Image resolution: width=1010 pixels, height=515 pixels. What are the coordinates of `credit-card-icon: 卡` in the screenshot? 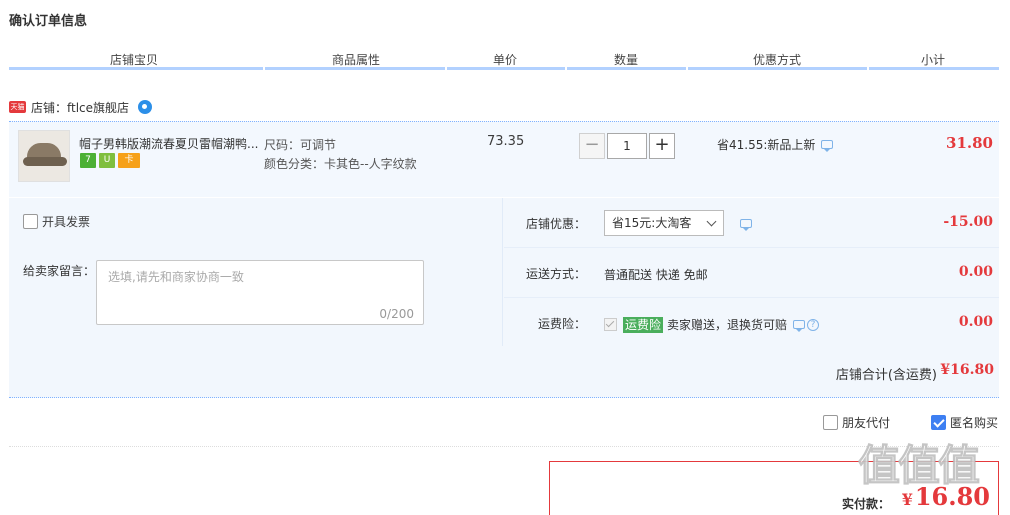 It's located at (129, 160).